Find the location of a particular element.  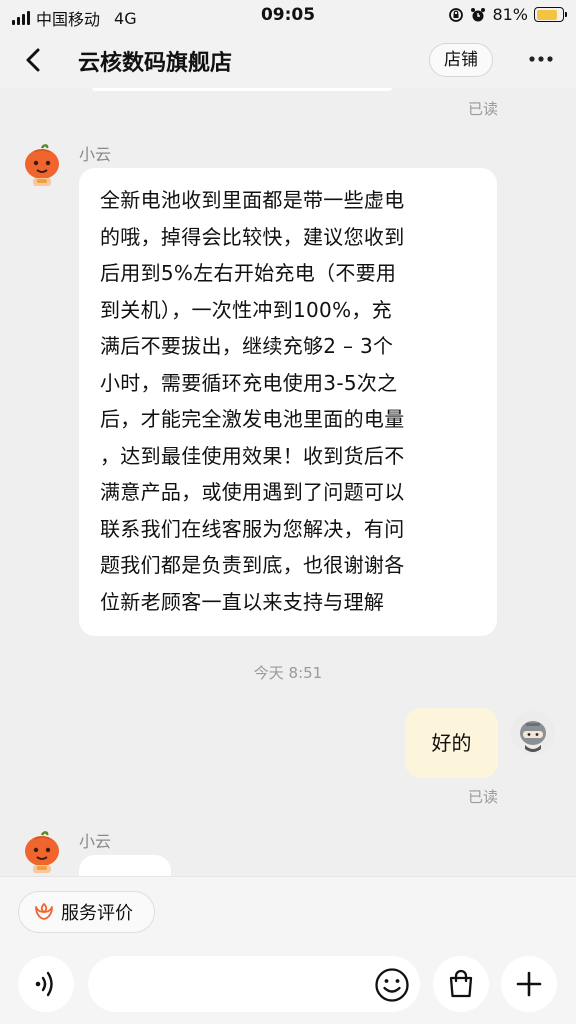

voice-button is located at coordinates (46, 984).